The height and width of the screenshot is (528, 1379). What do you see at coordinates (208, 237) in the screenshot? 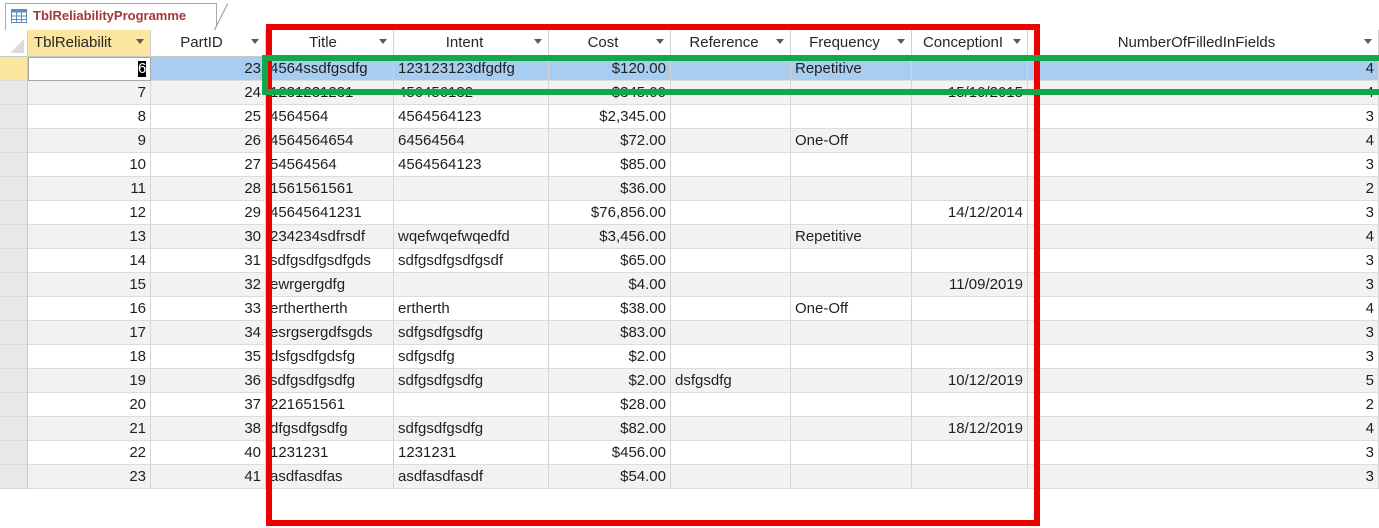
I see `table-cell: 30` at bounding box center [208, 237].